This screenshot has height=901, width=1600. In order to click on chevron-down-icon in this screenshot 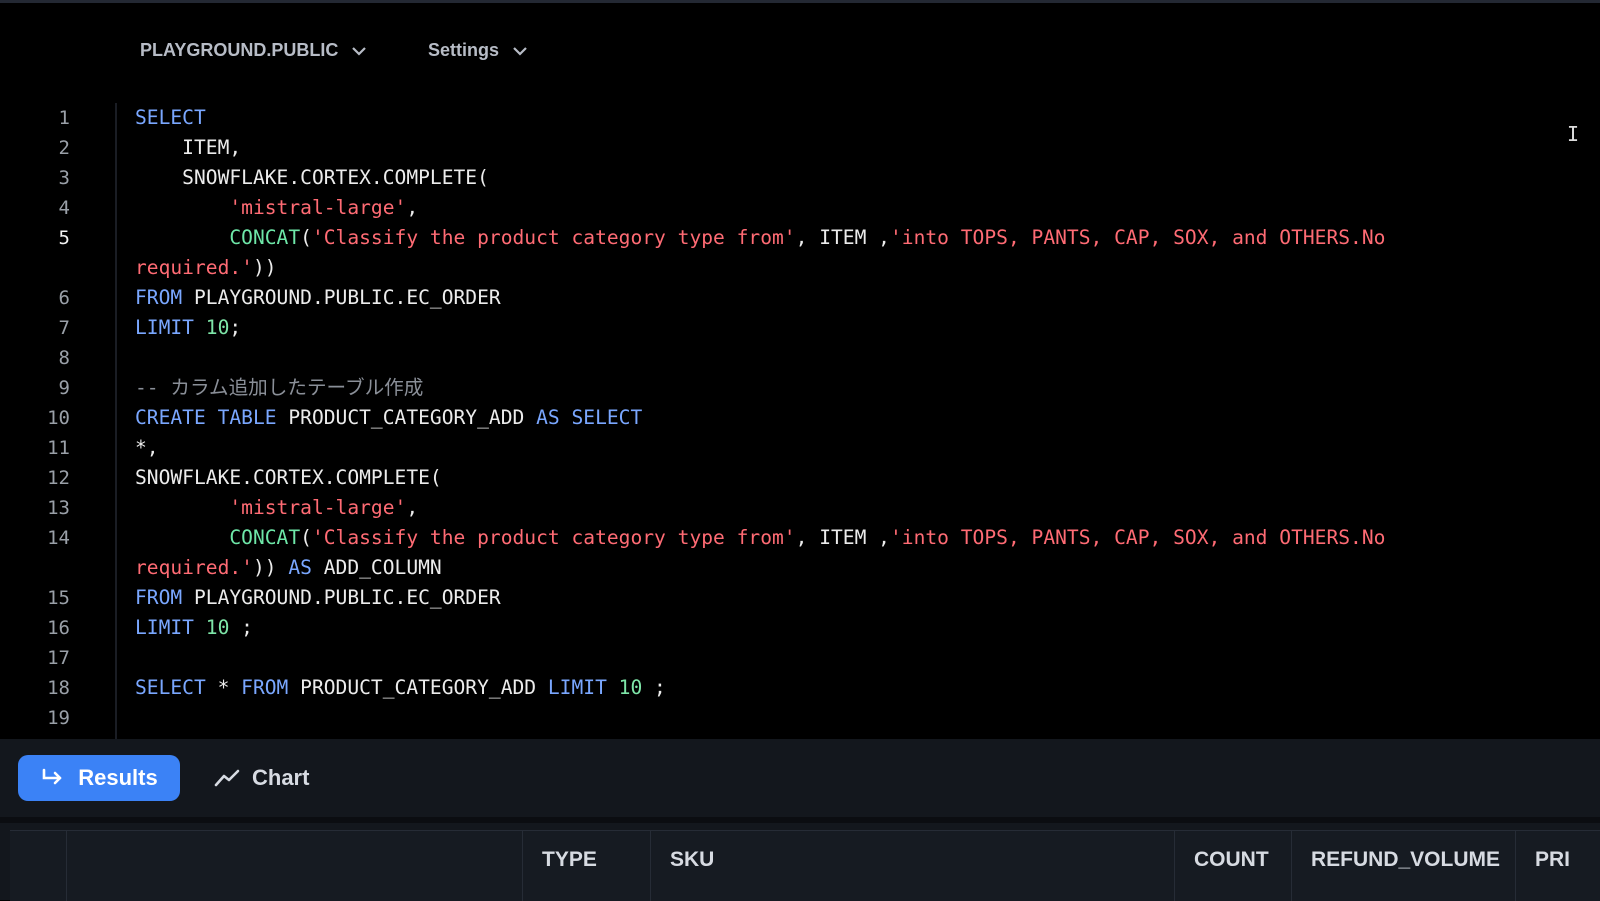, I will do `click(520, 51)`.